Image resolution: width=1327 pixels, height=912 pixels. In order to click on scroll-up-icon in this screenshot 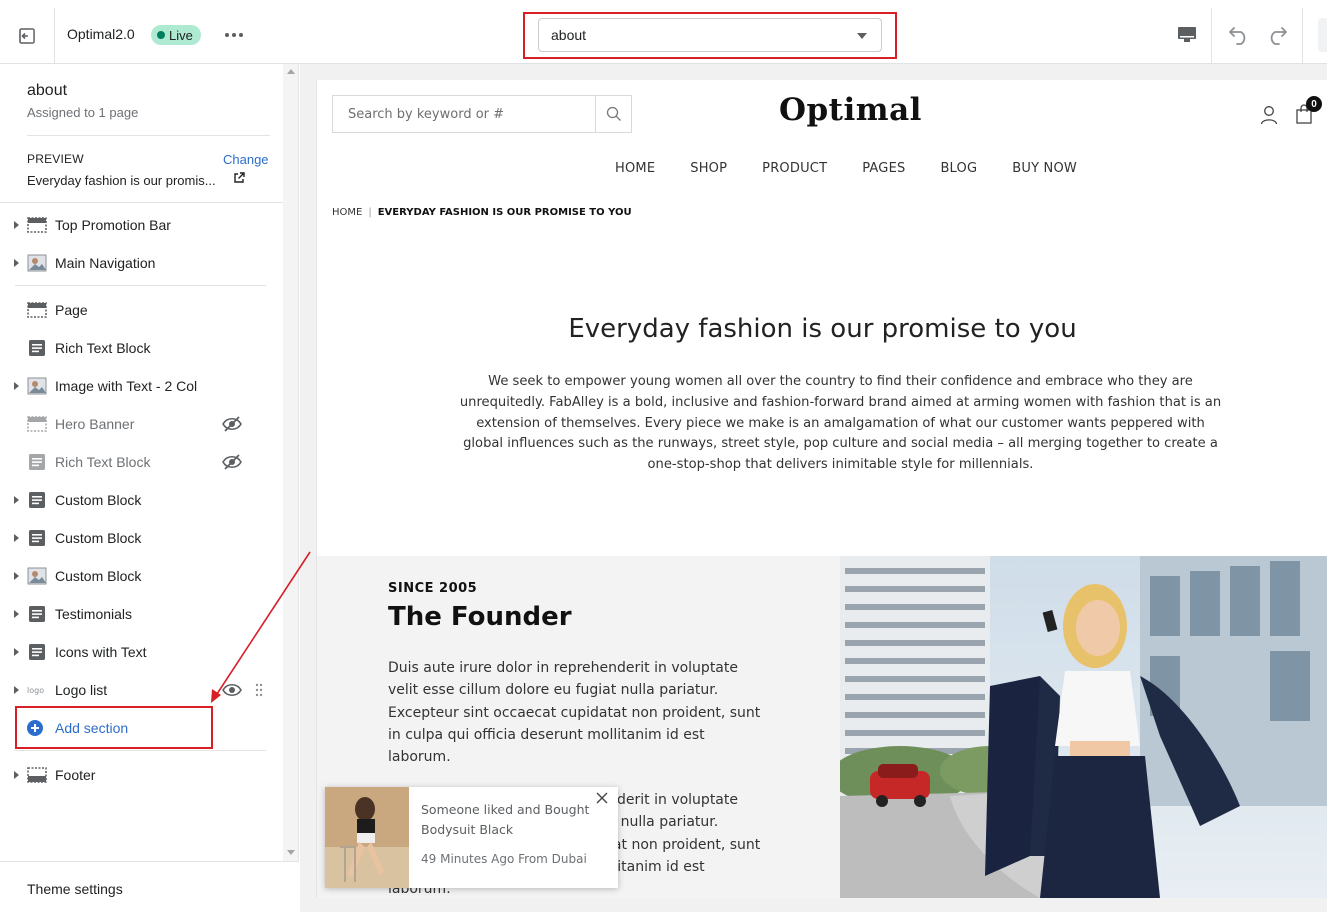, I will do `click(291, 71)`.